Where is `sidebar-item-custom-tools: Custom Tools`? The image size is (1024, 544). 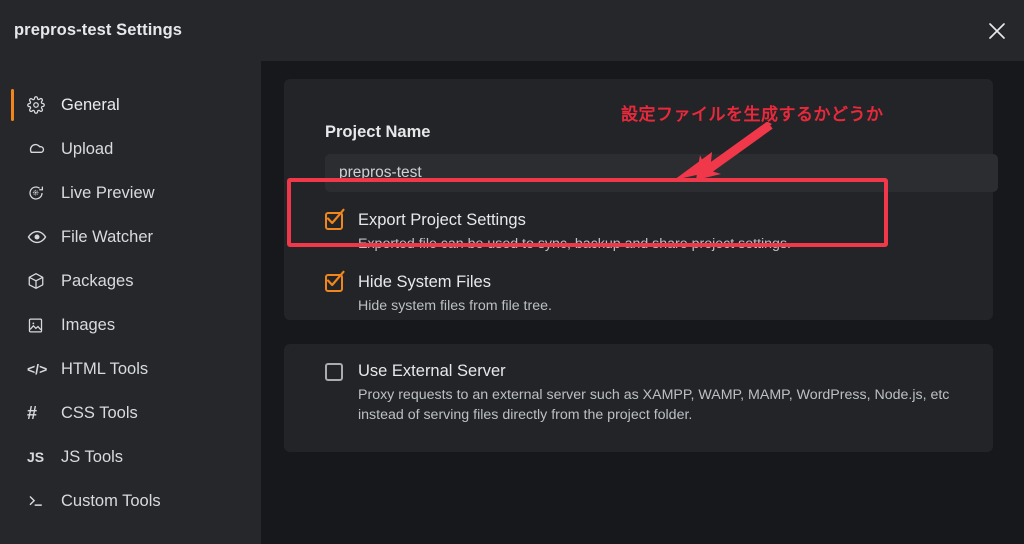
sidebar-item-custom-tools: Custom Tools is located at coordinates (130, 501).